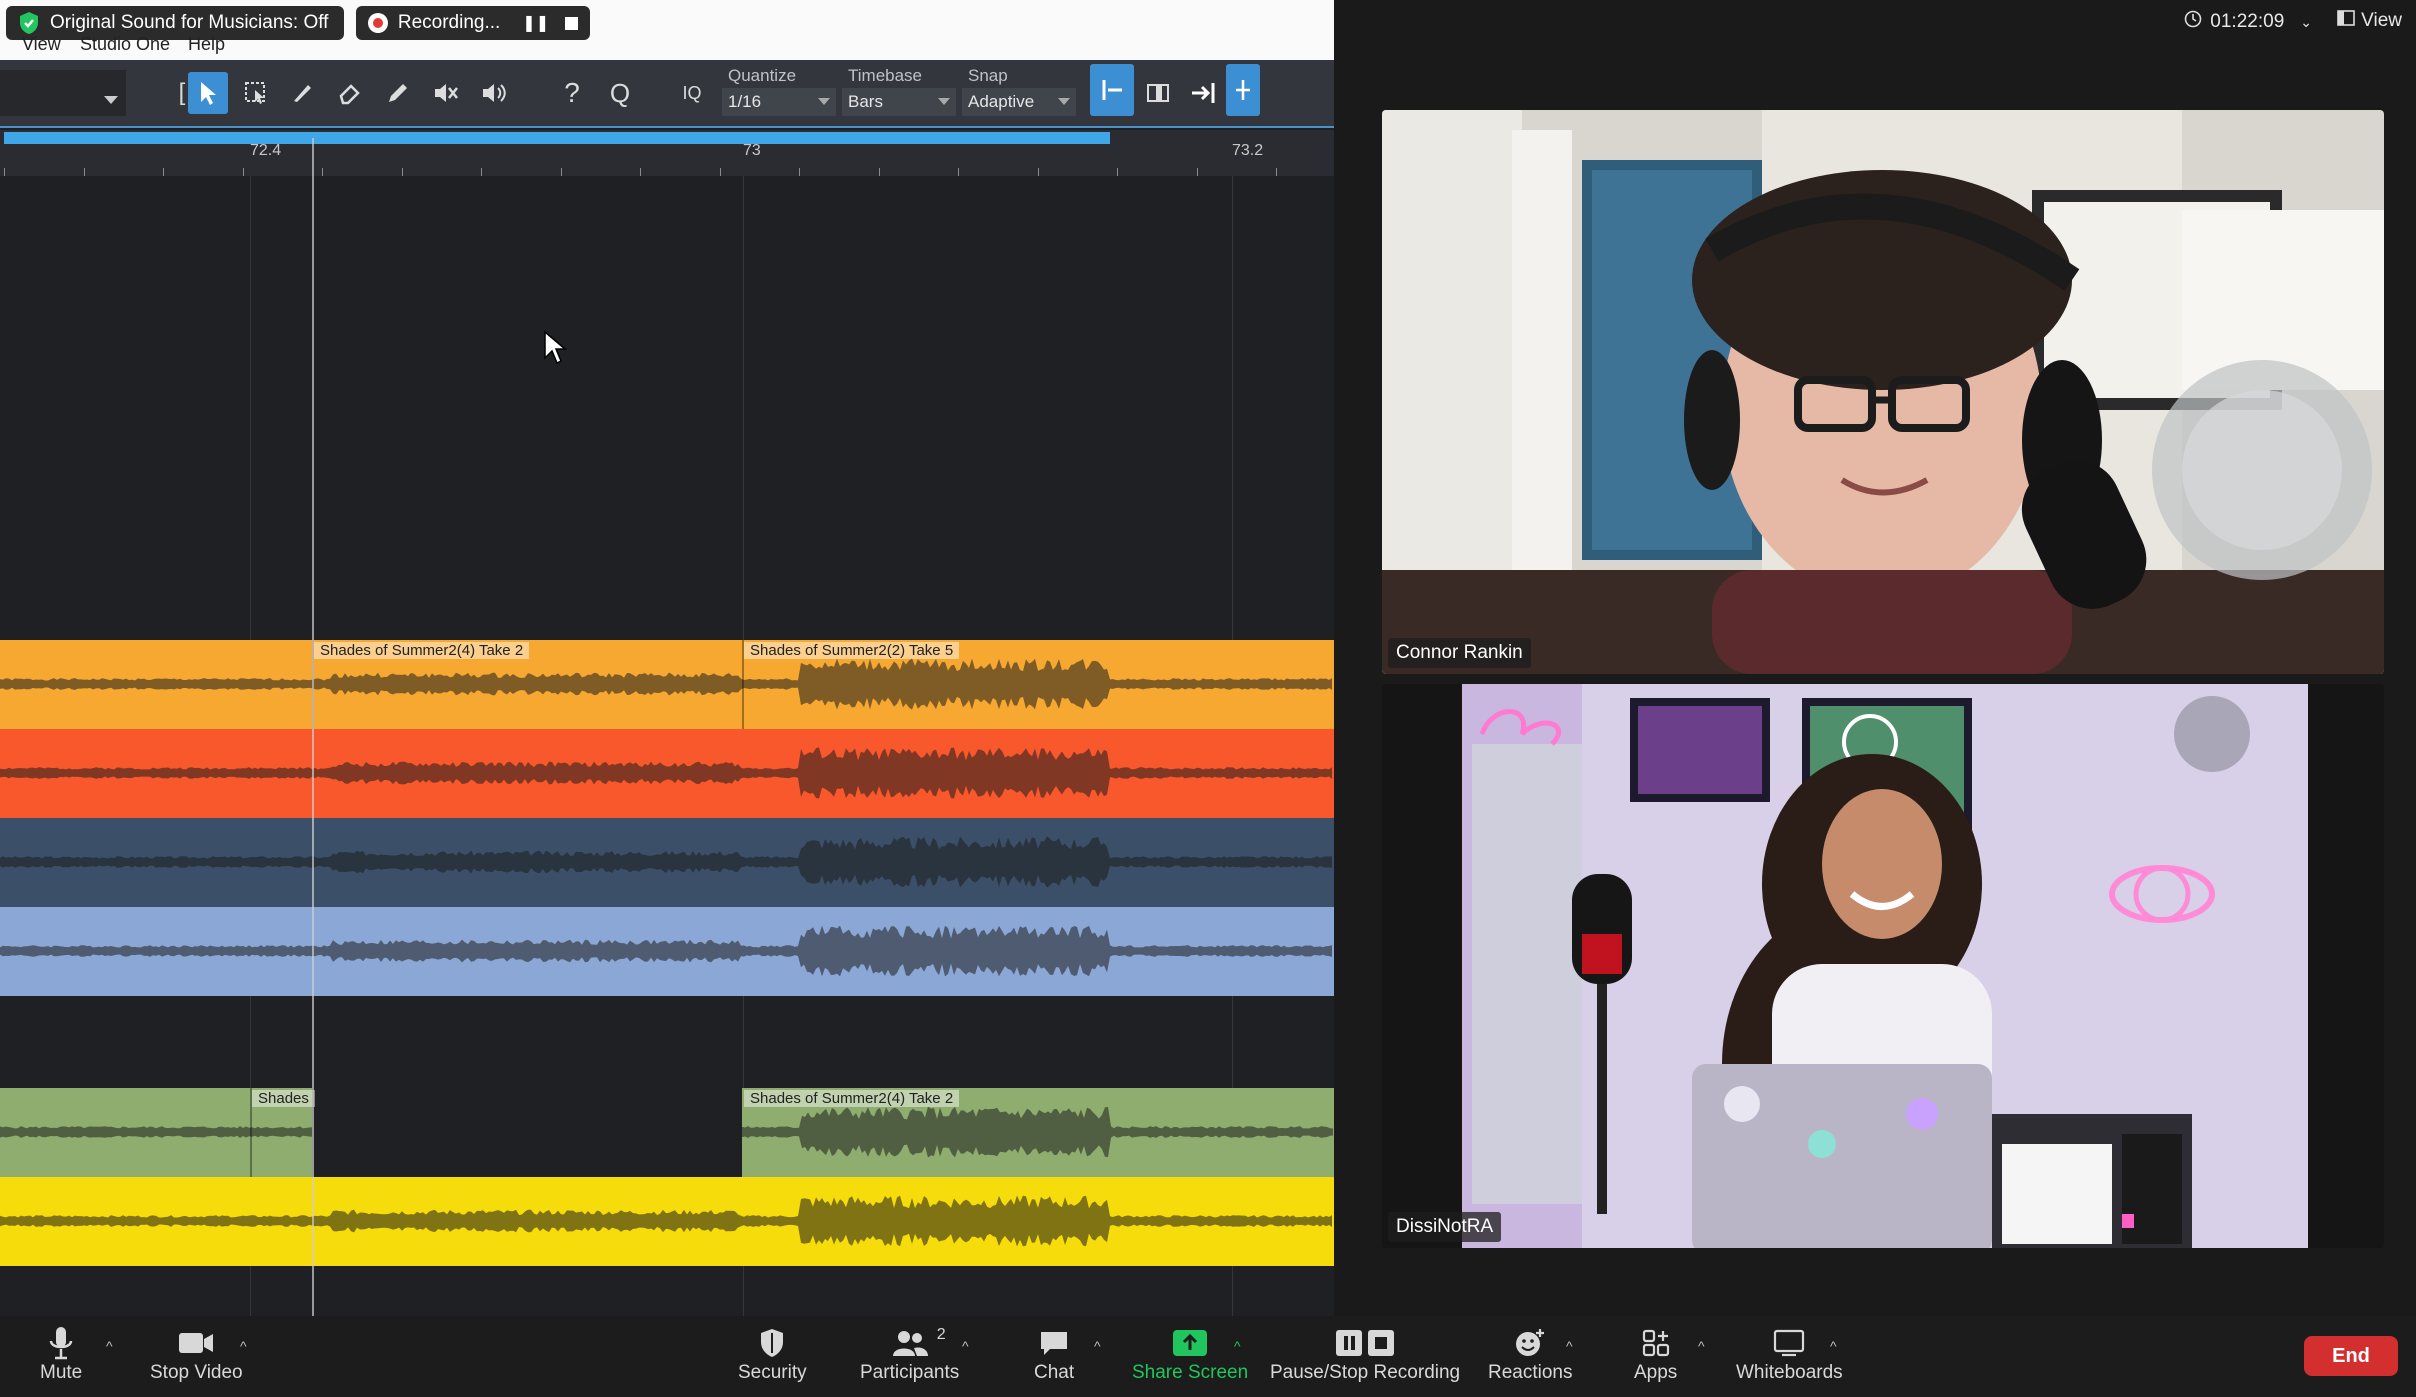  What do you see at coordinates (1158, 93) in the screenshot?
I see `snap-to-event-icon` at bounding box center [1158, 93].